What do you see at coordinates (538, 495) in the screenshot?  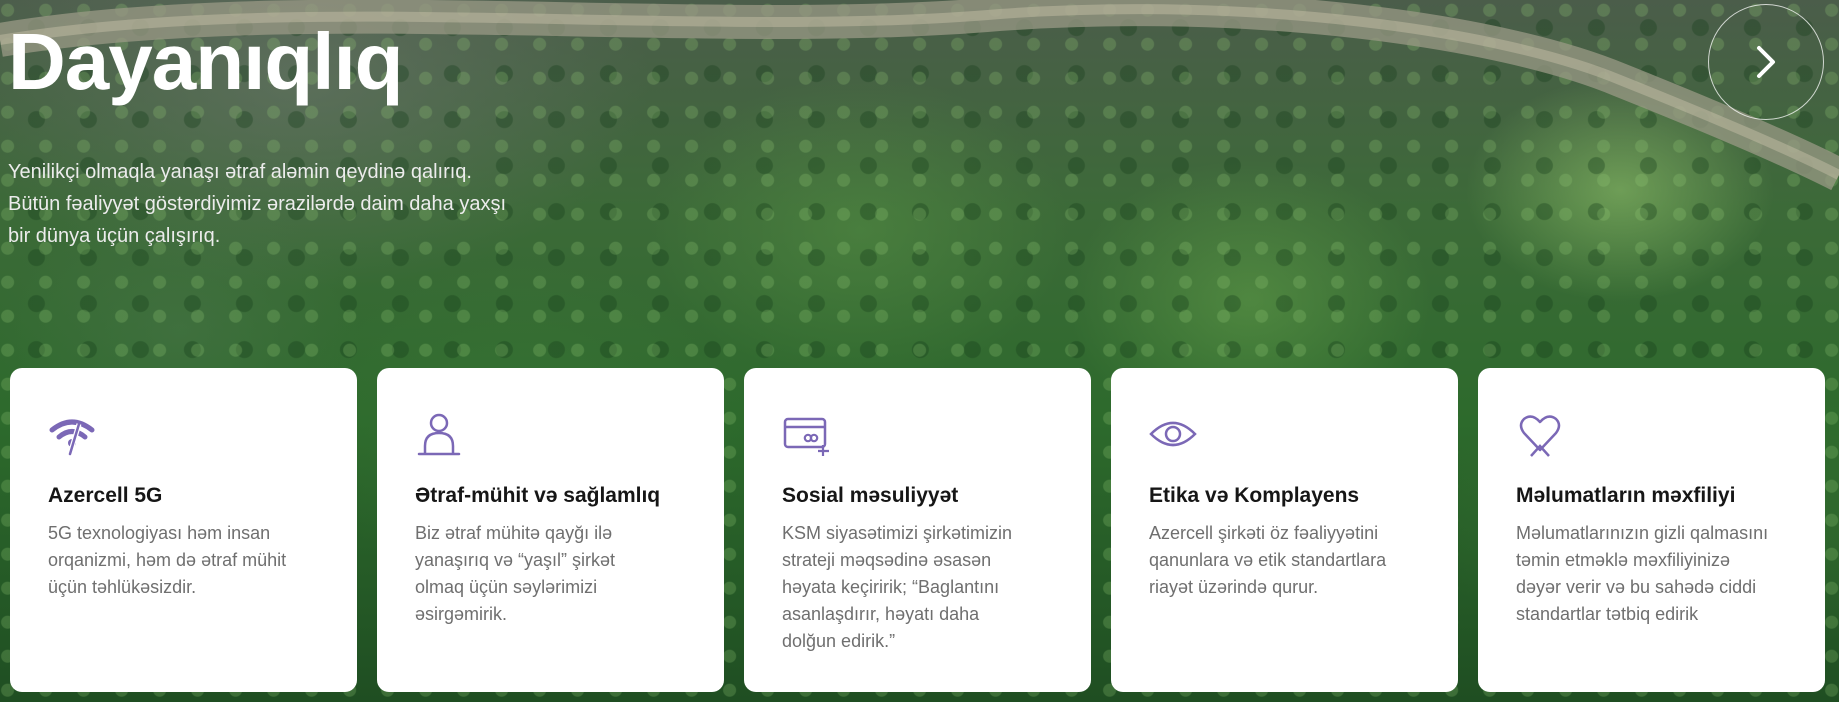 I see `card-title: Ətraf-mühit və sağlamlıq` at bounding box center [538, 495].